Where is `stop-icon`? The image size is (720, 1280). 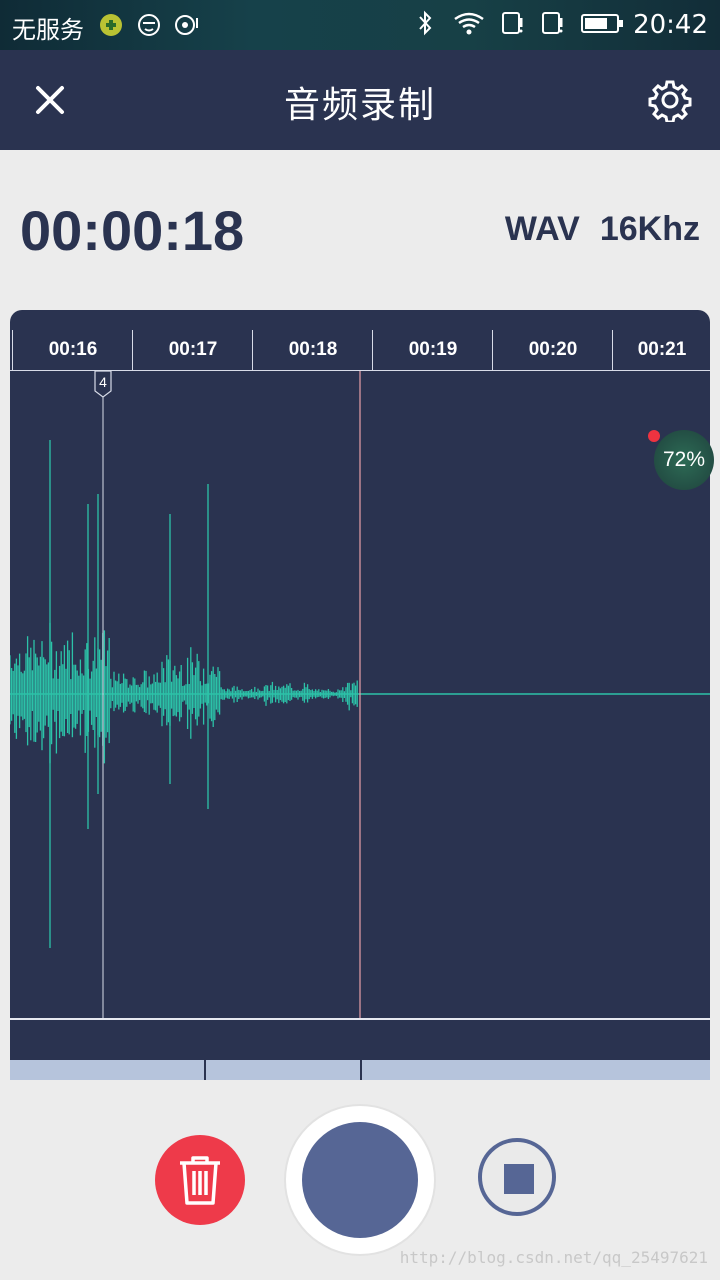 stop-icon is located at coordinates (519, 1179).